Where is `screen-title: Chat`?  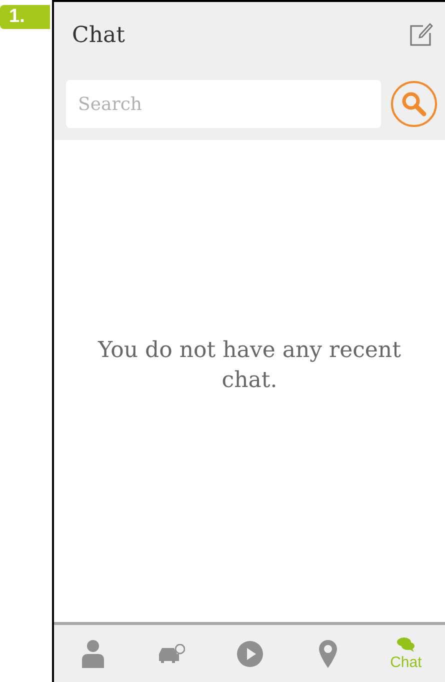 screen-title: Chat is located at coordinates (98, 35).